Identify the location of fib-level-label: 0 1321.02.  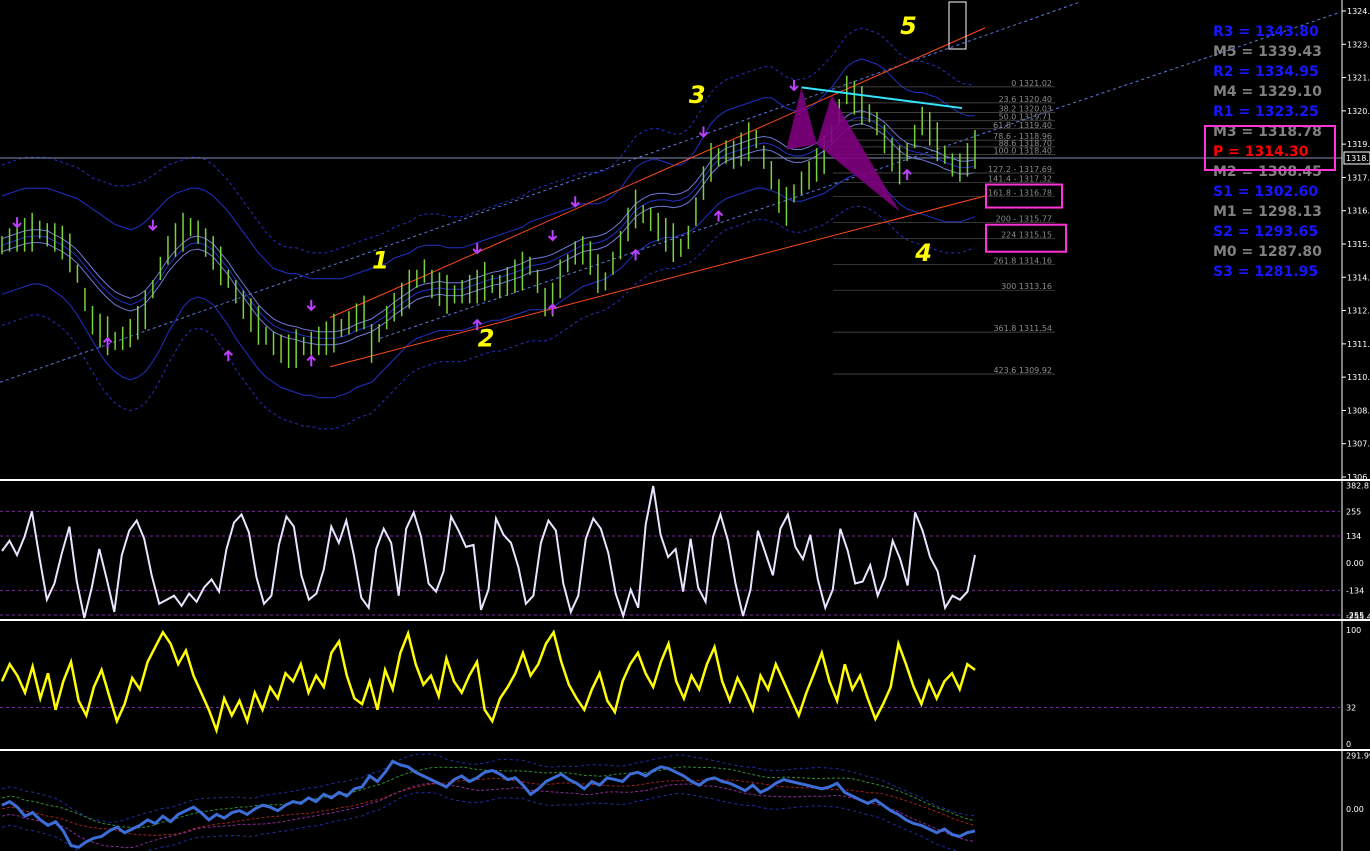
(1031, 83).